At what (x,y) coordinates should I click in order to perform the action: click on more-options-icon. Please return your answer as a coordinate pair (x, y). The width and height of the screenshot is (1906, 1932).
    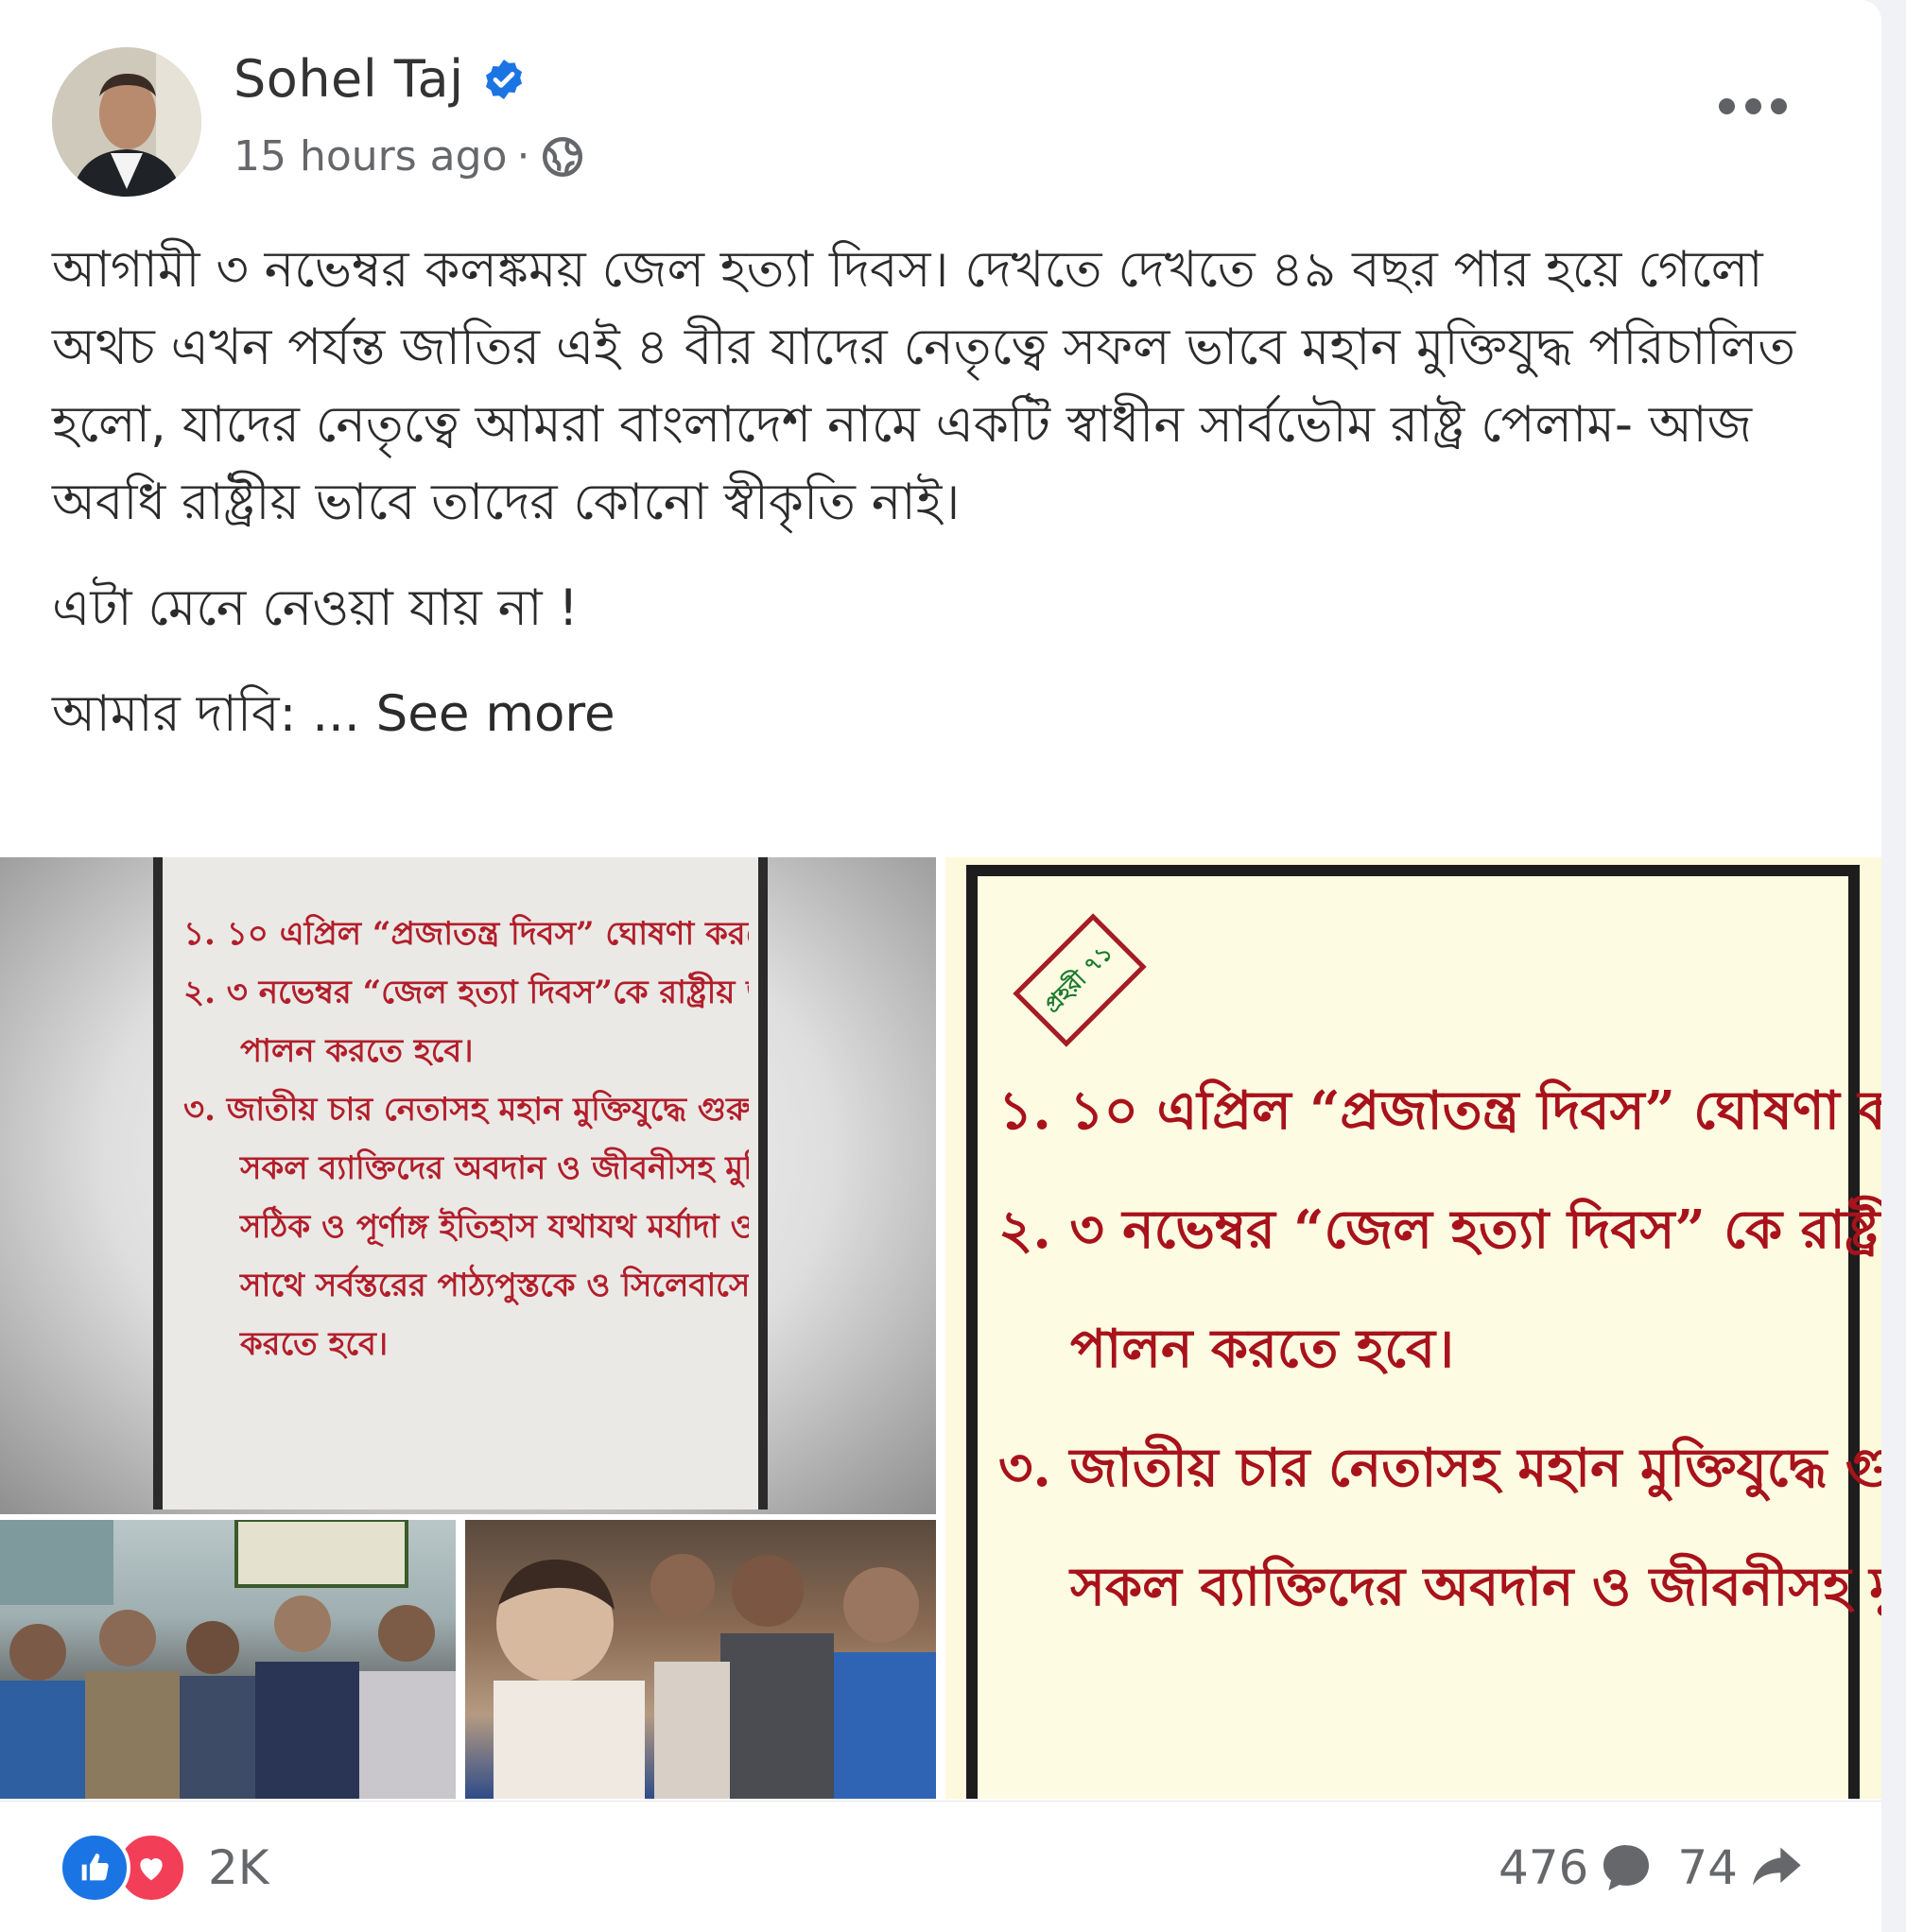
    Looking at the image, I should click on (1753, 106).